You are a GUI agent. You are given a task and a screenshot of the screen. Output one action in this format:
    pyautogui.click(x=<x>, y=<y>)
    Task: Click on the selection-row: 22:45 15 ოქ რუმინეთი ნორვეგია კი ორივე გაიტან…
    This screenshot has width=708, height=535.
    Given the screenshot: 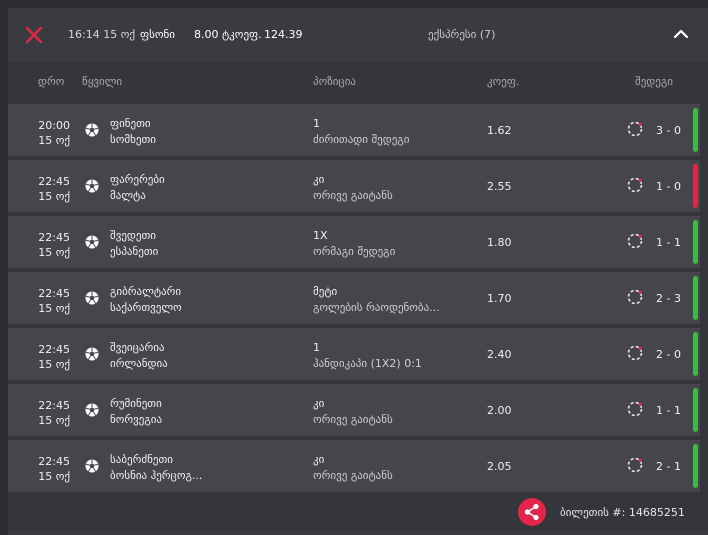 What is the action you would take?
    pyautogui.click(x=354, y=410)
    